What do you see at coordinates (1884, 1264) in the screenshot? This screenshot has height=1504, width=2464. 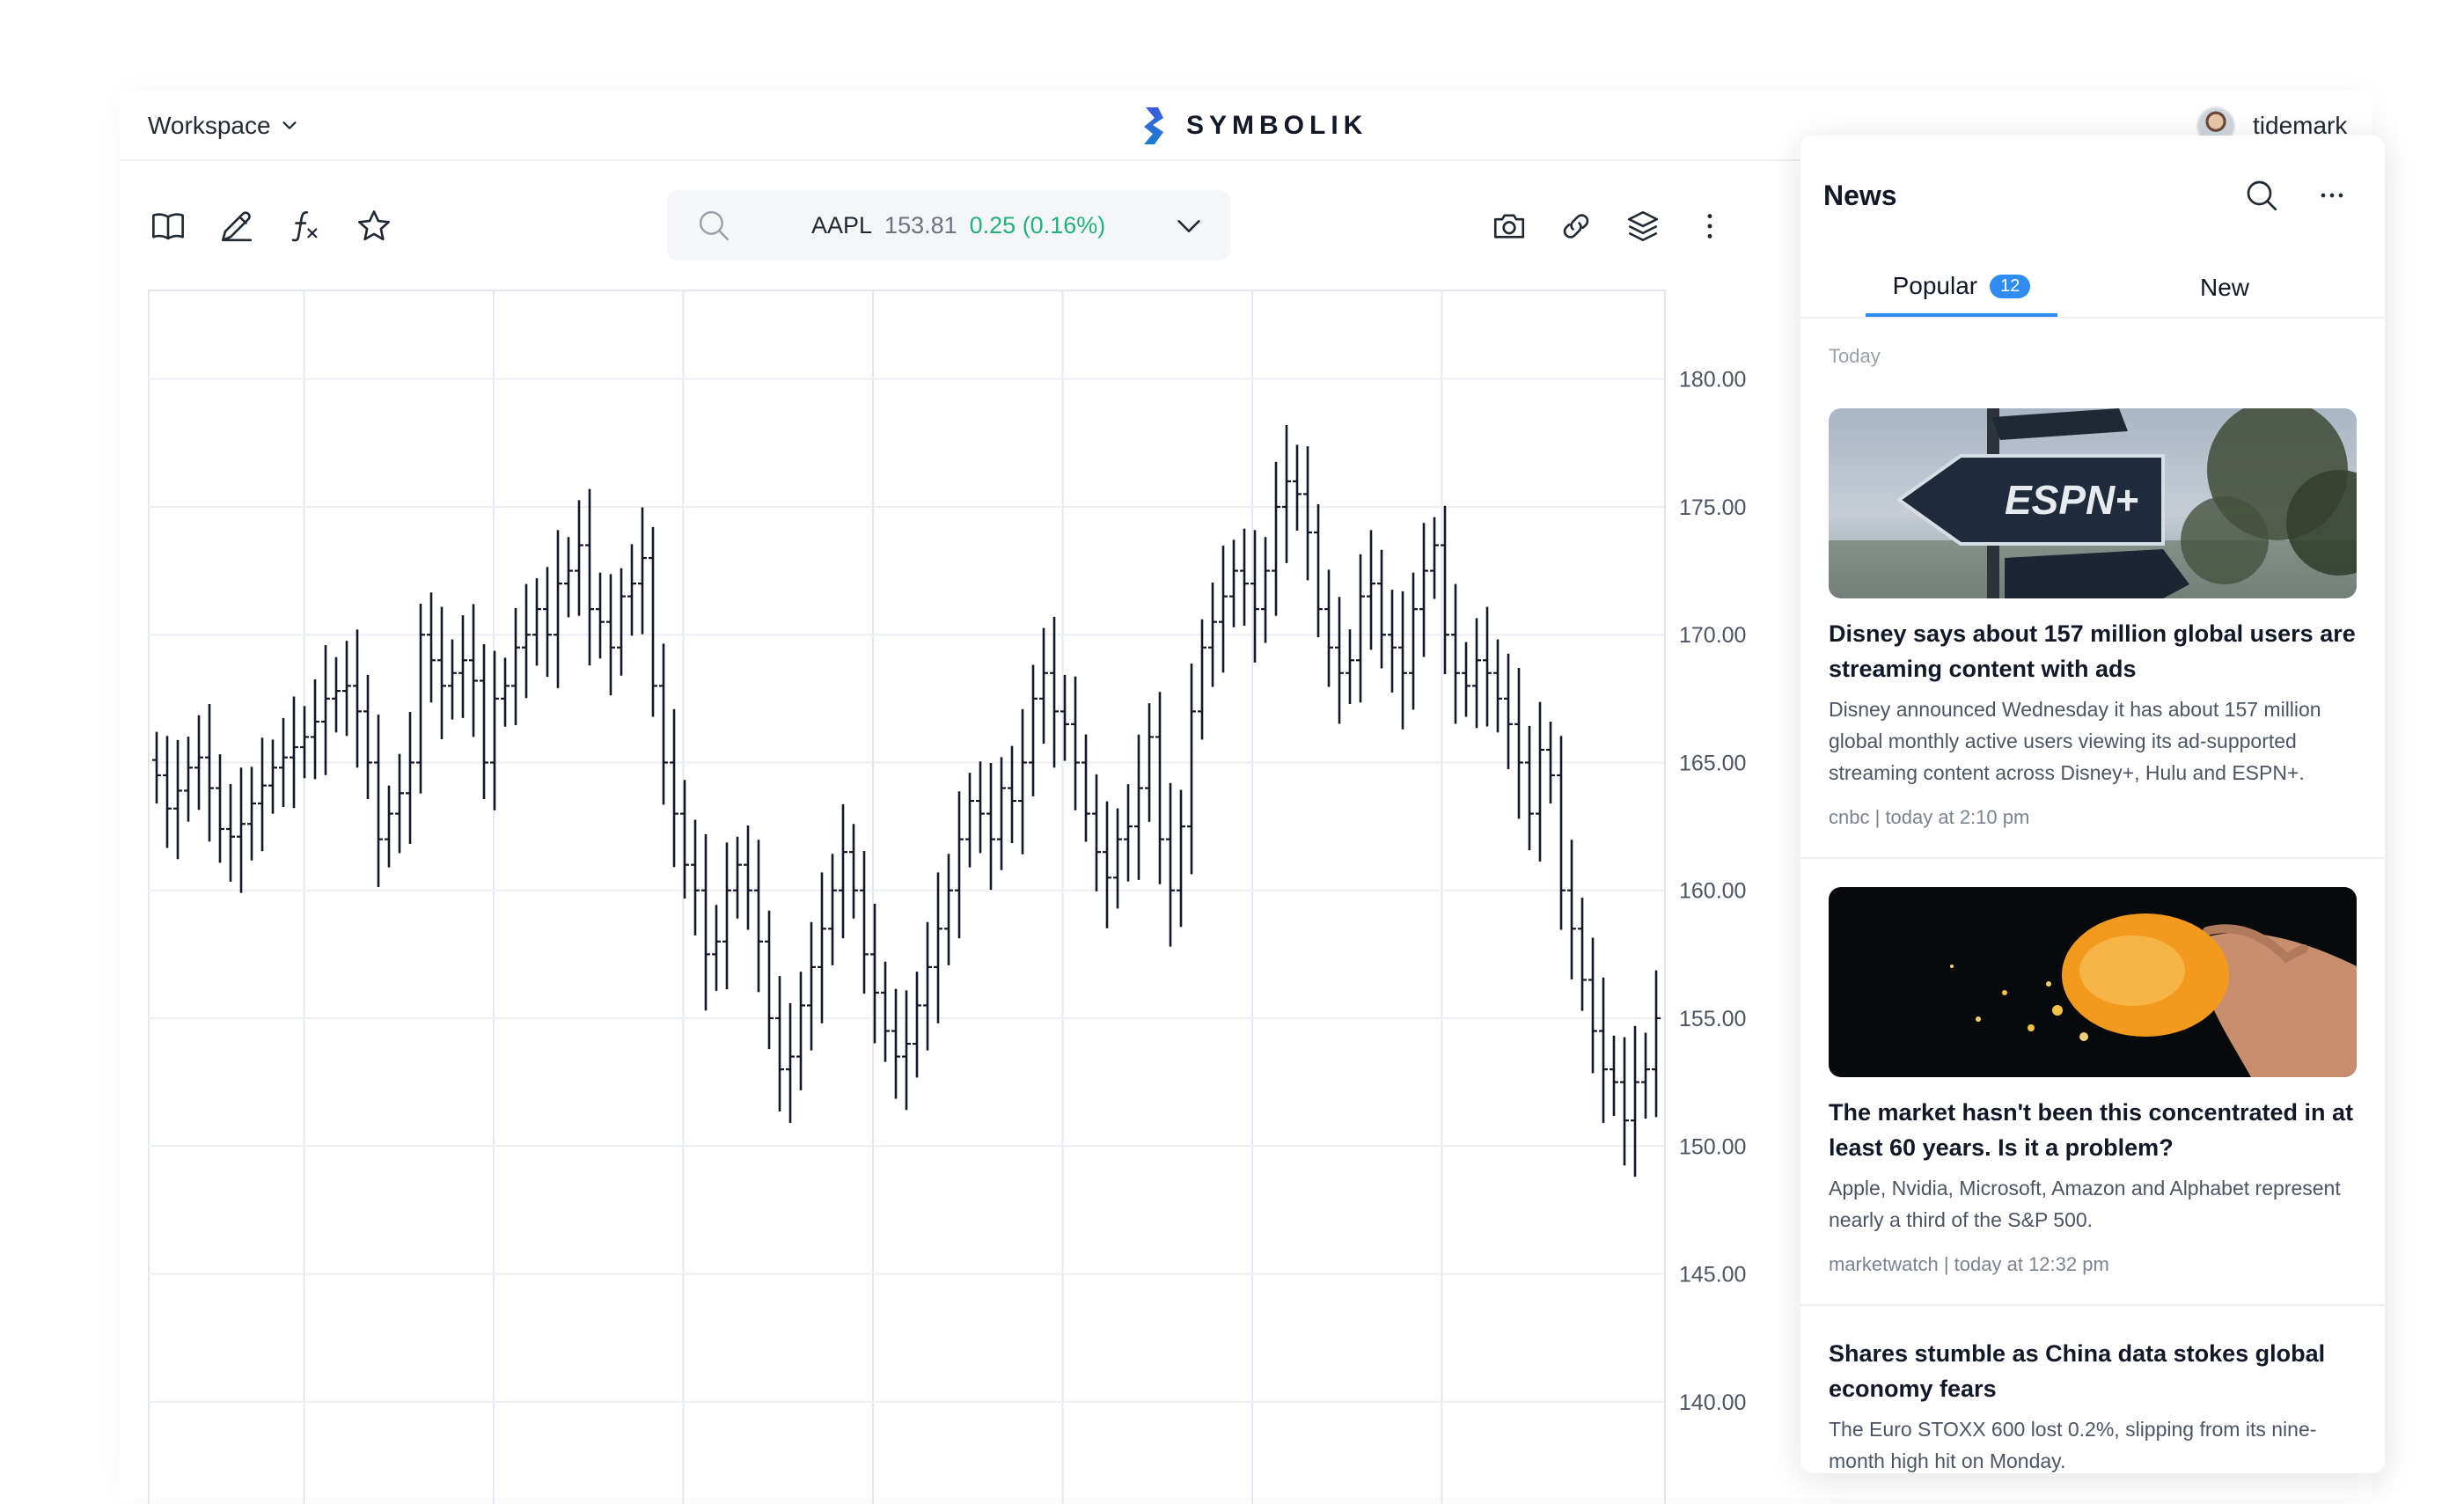 I see `article-source: marketwatch` at bounding box center [1884, 1264].